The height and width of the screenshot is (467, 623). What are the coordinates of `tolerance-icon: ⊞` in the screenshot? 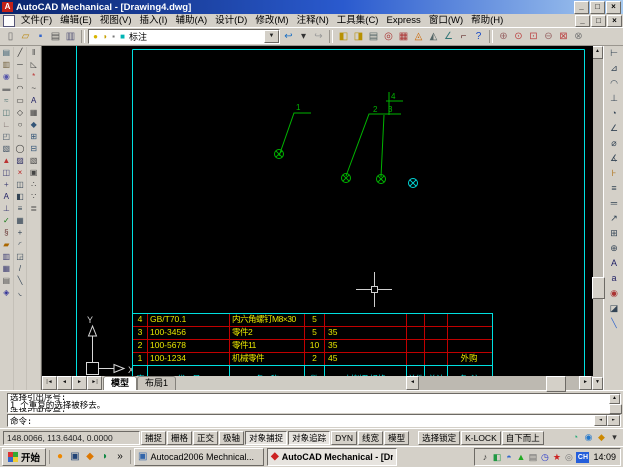 It's located at (614, 233).